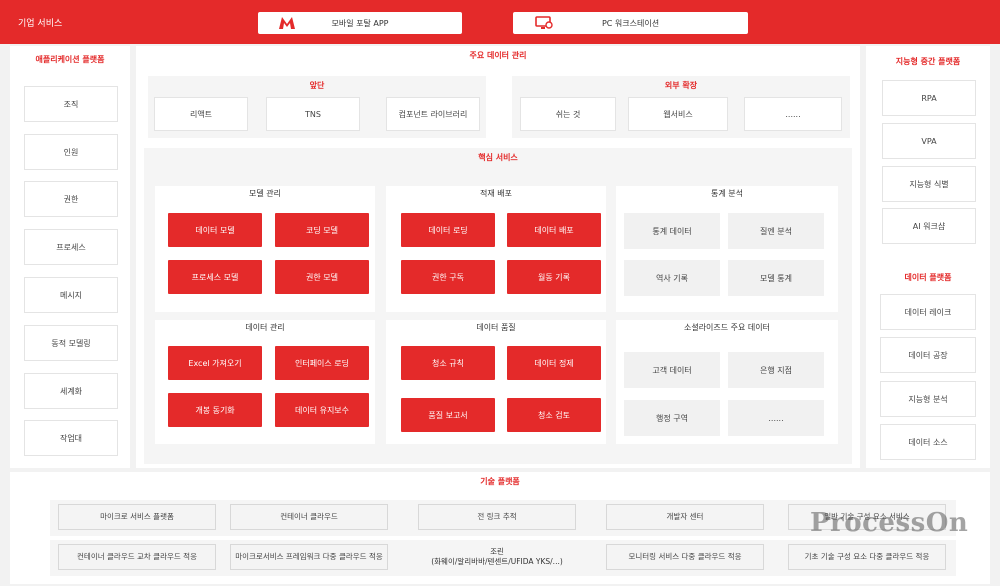  What do you see at coordinates (265, 193) in the screenshot?
I see `model-management-title: 모델 관리` at bounding box center [265, 193].